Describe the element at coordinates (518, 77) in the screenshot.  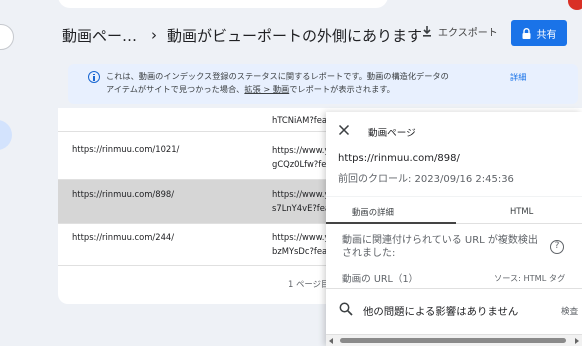
I see `learn-more-link: 詳細` at that location.